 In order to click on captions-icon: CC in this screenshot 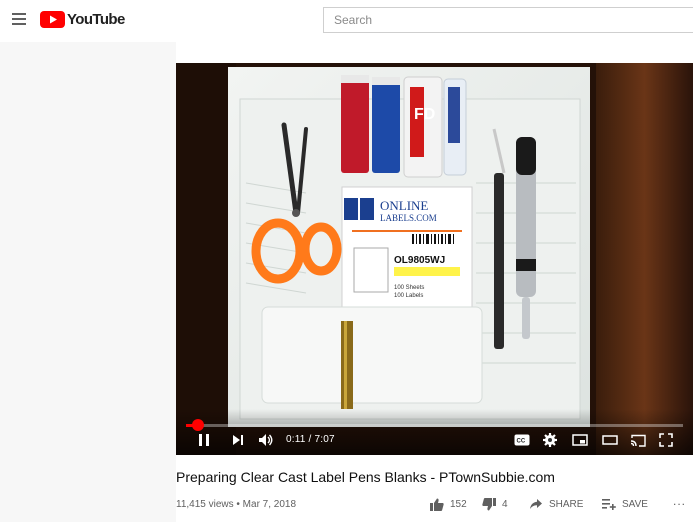, I will do `click(522, 440)`.